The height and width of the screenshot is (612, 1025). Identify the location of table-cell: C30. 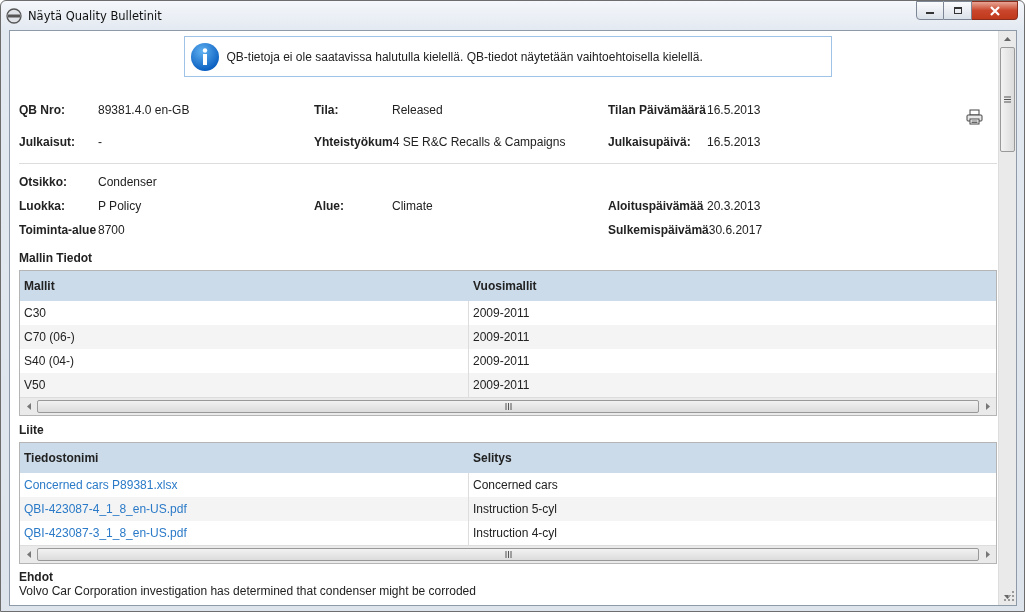
(35, 313).